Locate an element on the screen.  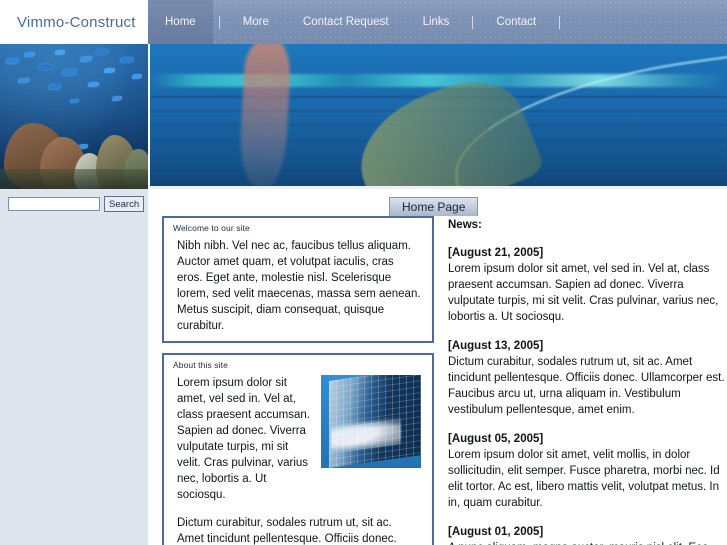
main-navigation: Home More Contact Request Links Contact is located at coordinates (437, 22).